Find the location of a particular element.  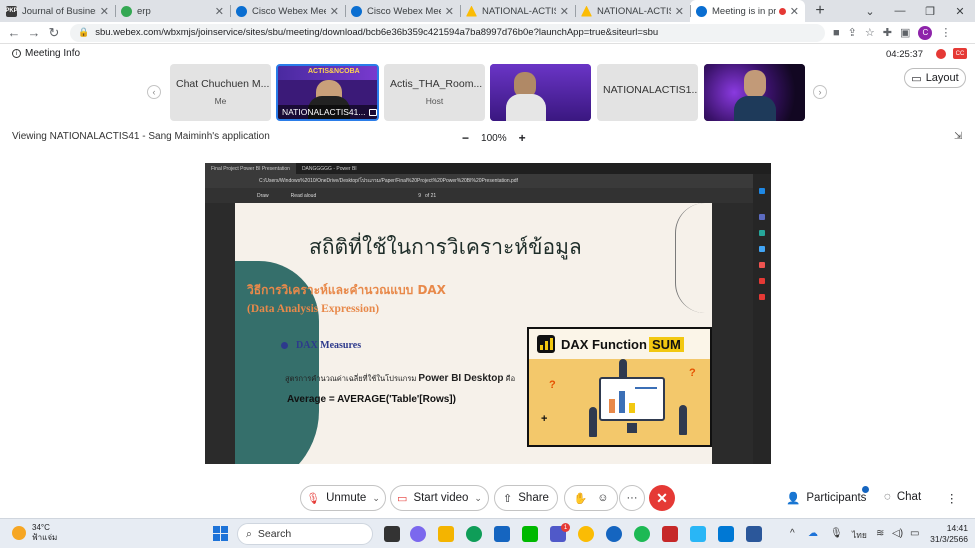

back-icon: ← is located at coordinates (14, 32).